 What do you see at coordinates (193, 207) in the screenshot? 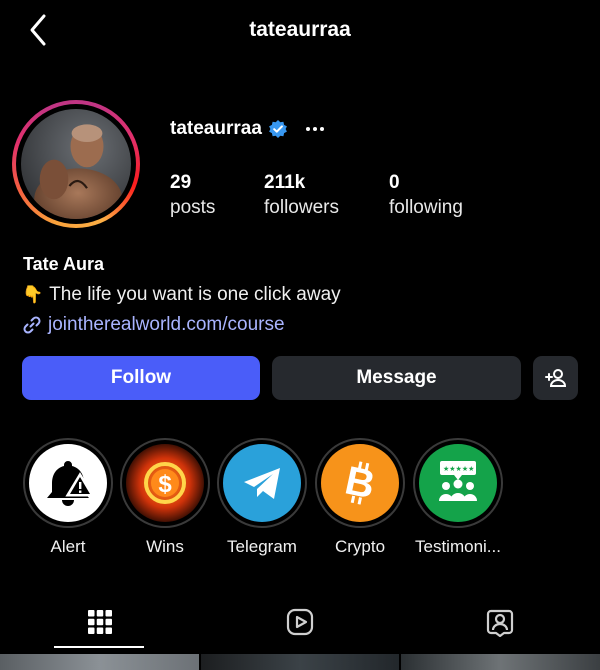
I see `stat-label: posts` at bounding box center [193, 207].